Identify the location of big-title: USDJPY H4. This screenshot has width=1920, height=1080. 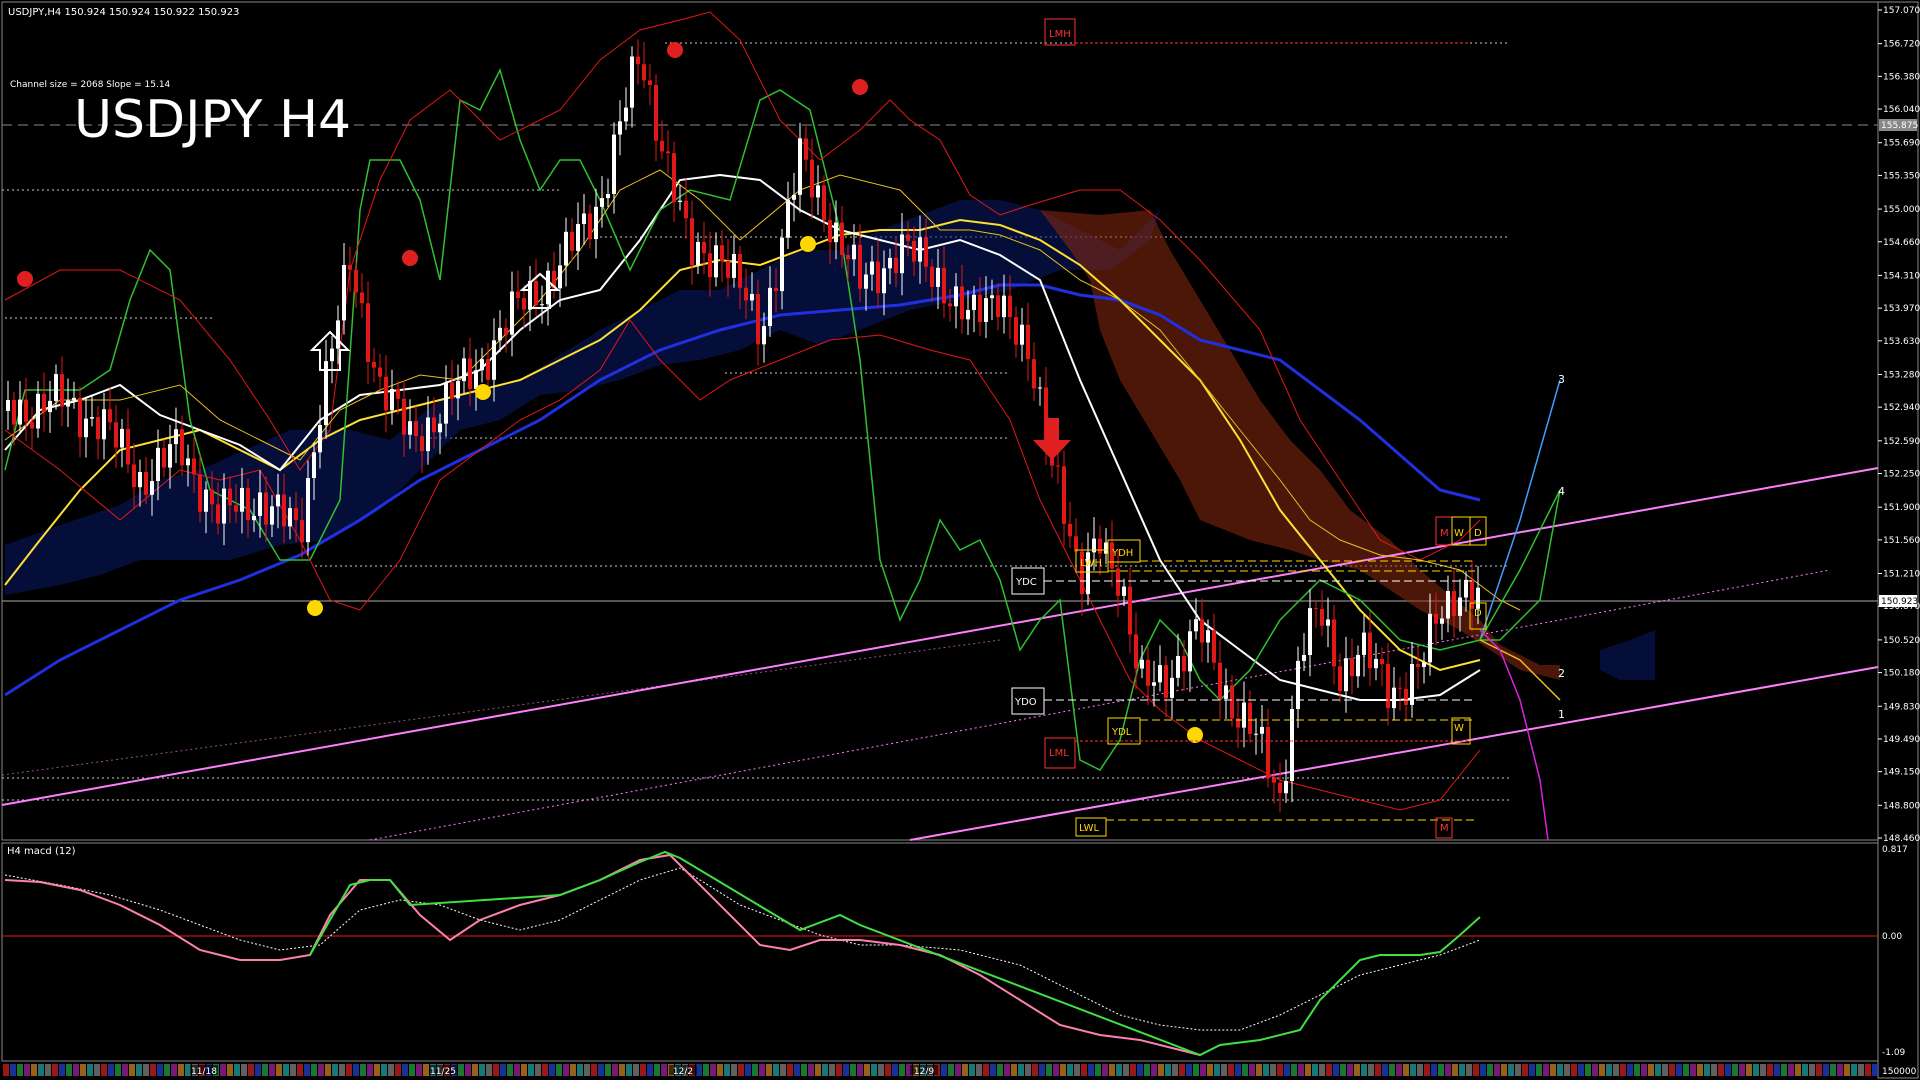
(212, 120).